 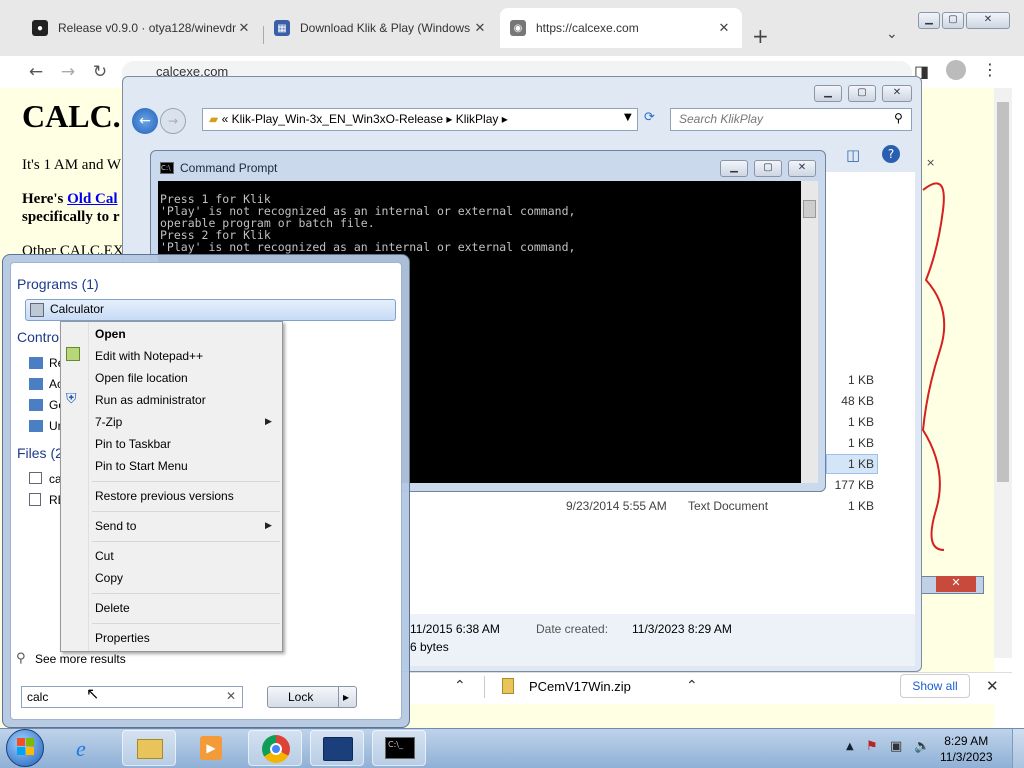 What do you see at coordinates (988, 20) in the screenshot?
I see `chrome-close-button: ✕` at bounding box center [988, 20].